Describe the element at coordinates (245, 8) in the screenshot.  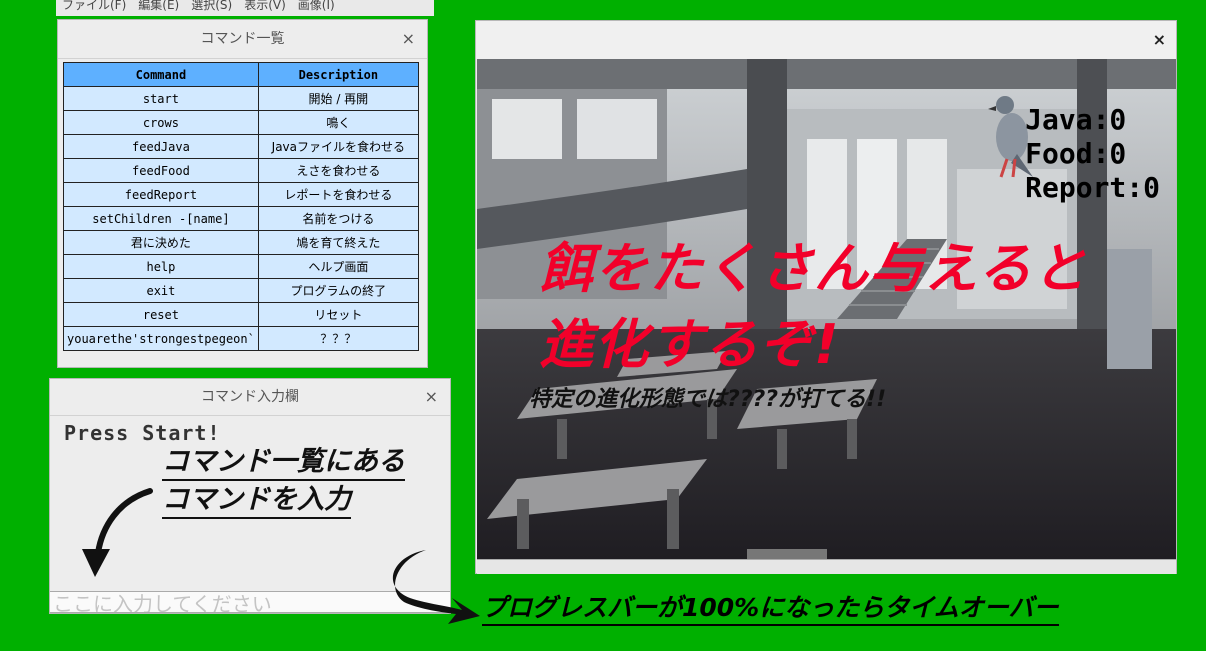
I see `background-app-menubar: ファイル(F) 編集(E) 選択(S) 表示(V) 画像(I)` at that location.